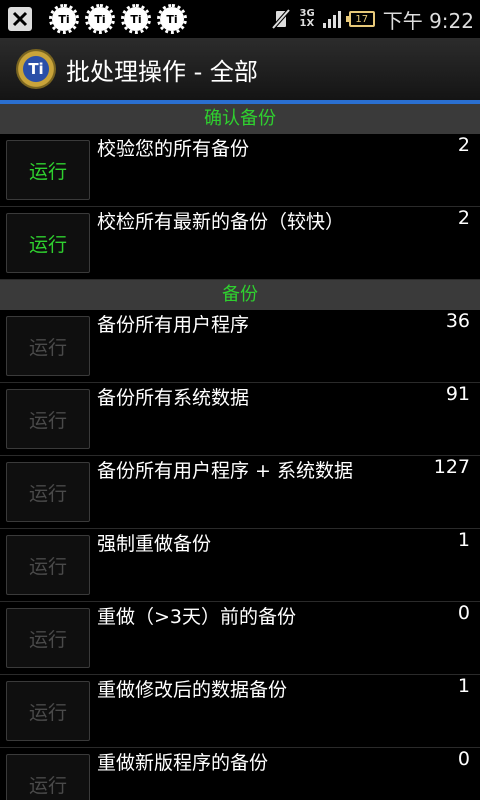  I want to click on action-label: 重做修改后的数据备份, so click(192, 690).